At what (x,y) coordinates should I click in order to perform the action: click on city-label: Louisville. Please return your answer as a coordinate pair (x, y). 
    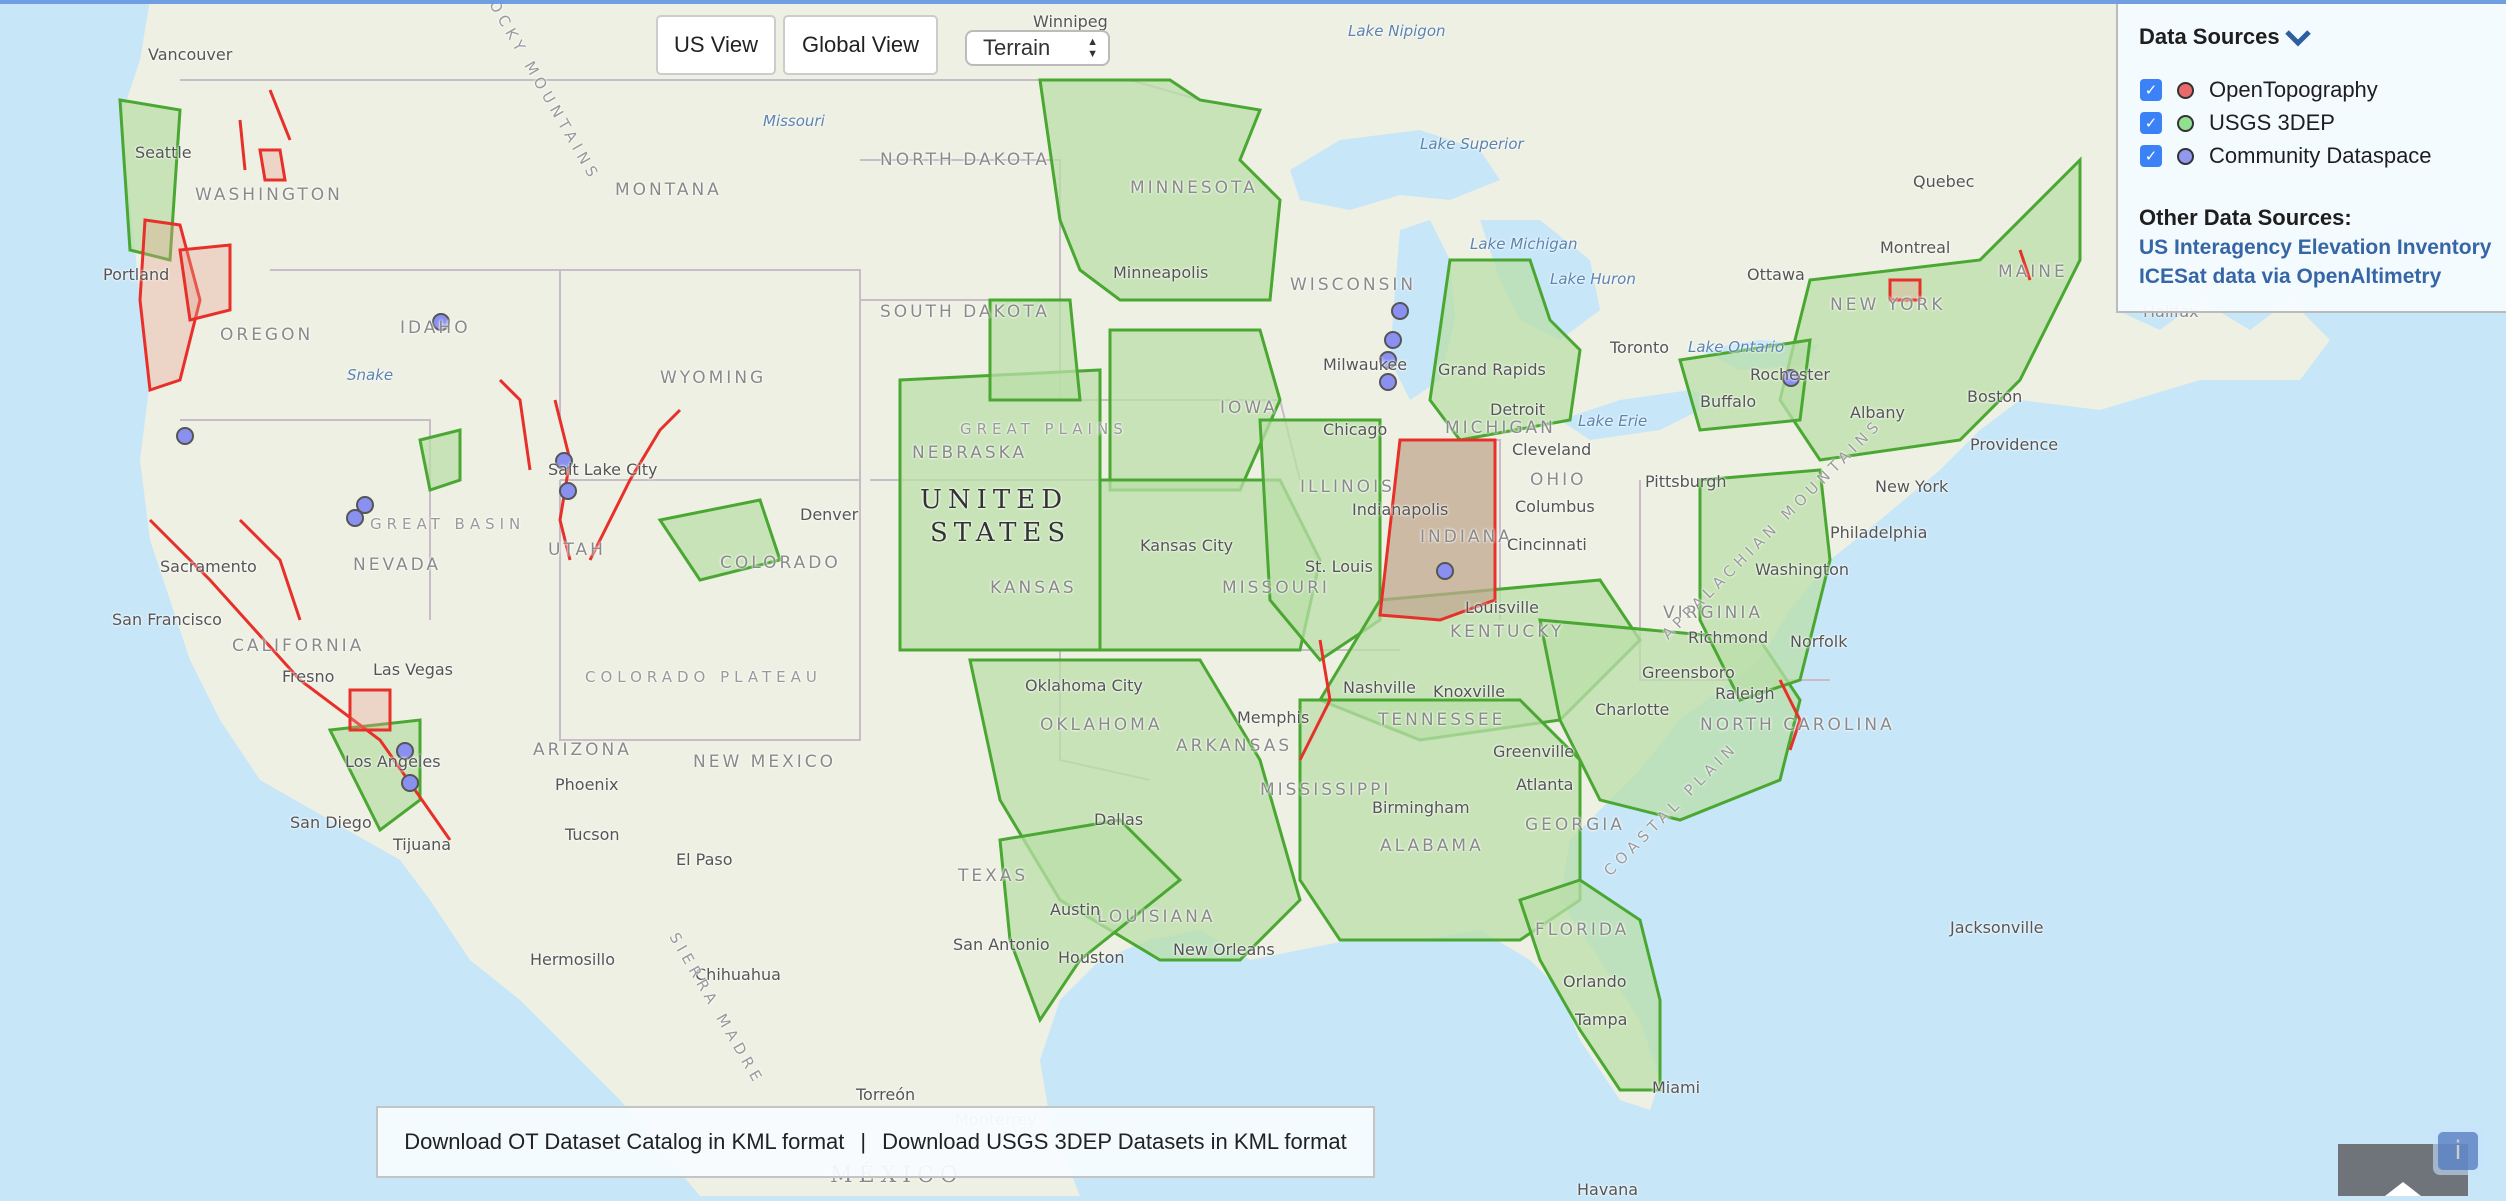
    Looking at the image, I should click on (1502, 607).